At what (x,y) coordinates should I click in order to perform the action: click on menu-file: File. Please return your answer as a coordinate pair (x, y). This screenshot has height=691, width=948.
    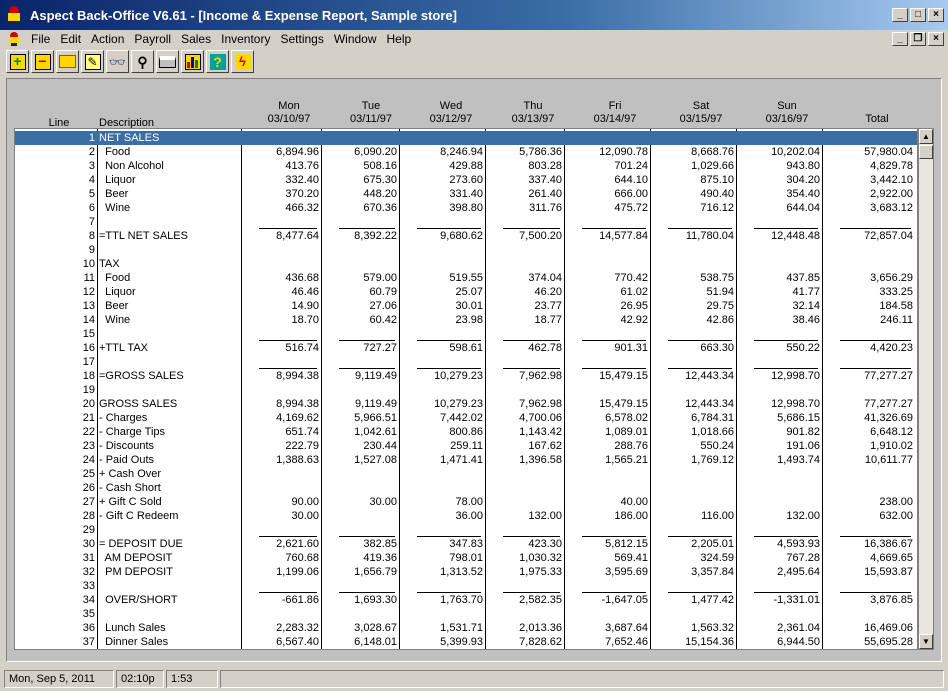
    Looking at the image, I should click on (40, 39).